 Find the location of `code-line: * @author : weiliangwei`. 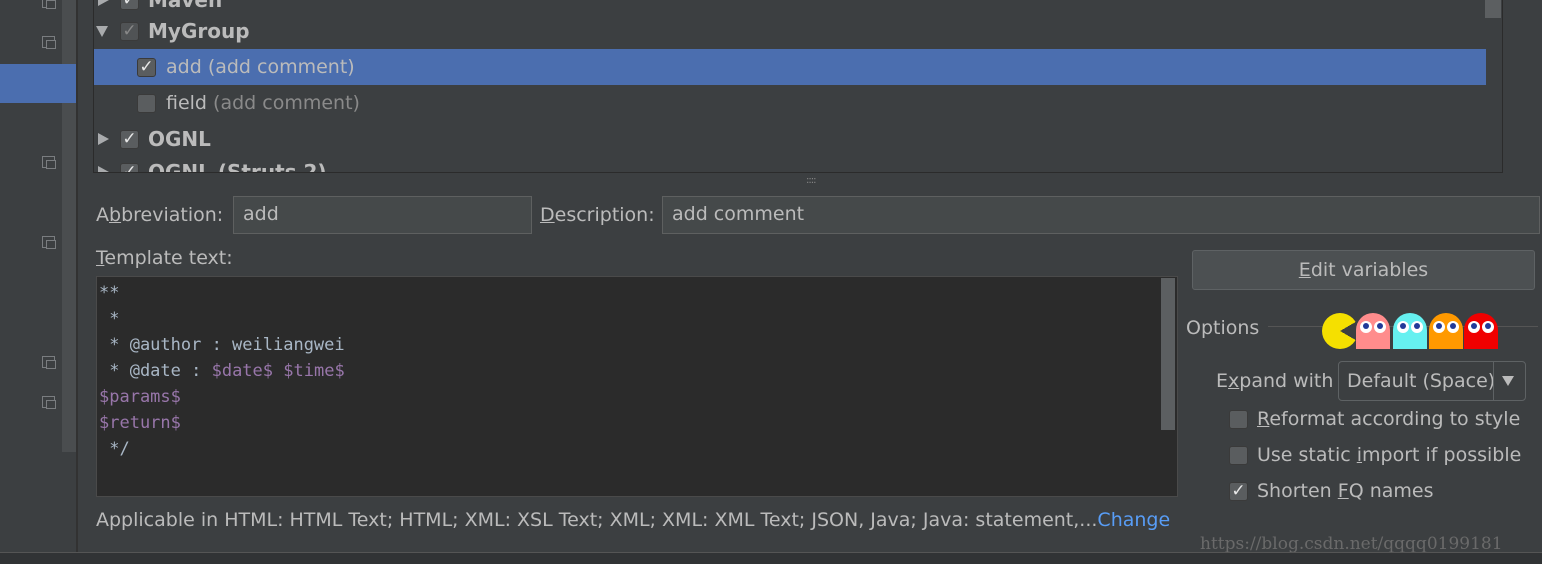

code-line: * @author : weiliangwei is located at coordinates (222, 345).